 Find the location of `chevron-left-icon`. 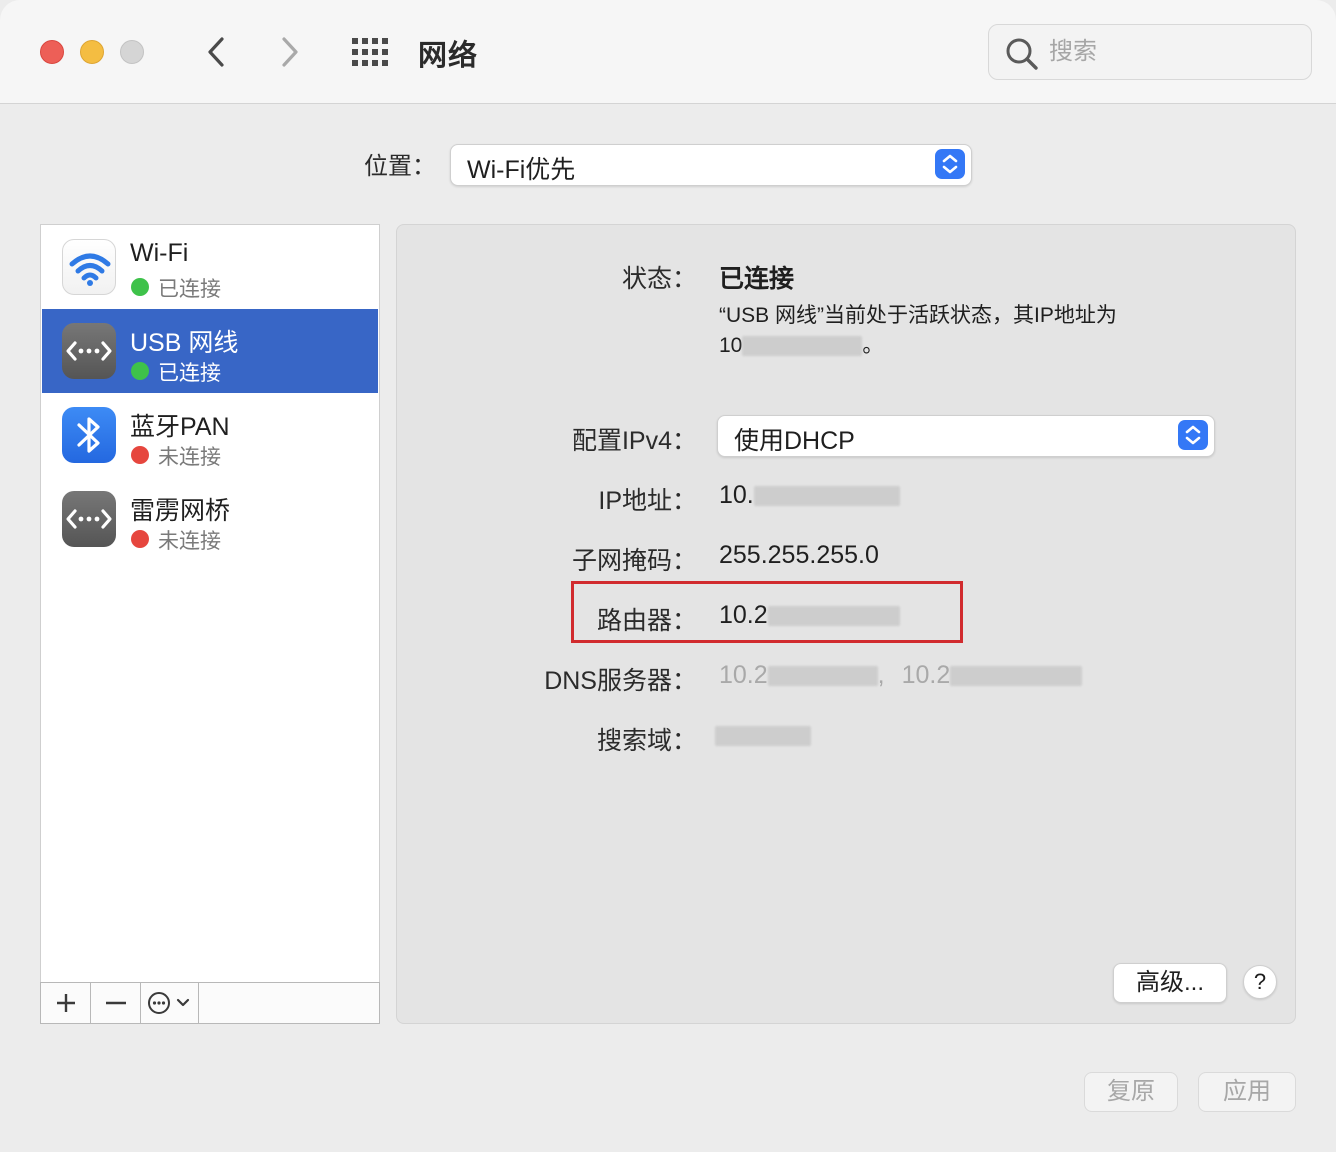

chevron-left-icon is located at coordinates (216, 52).